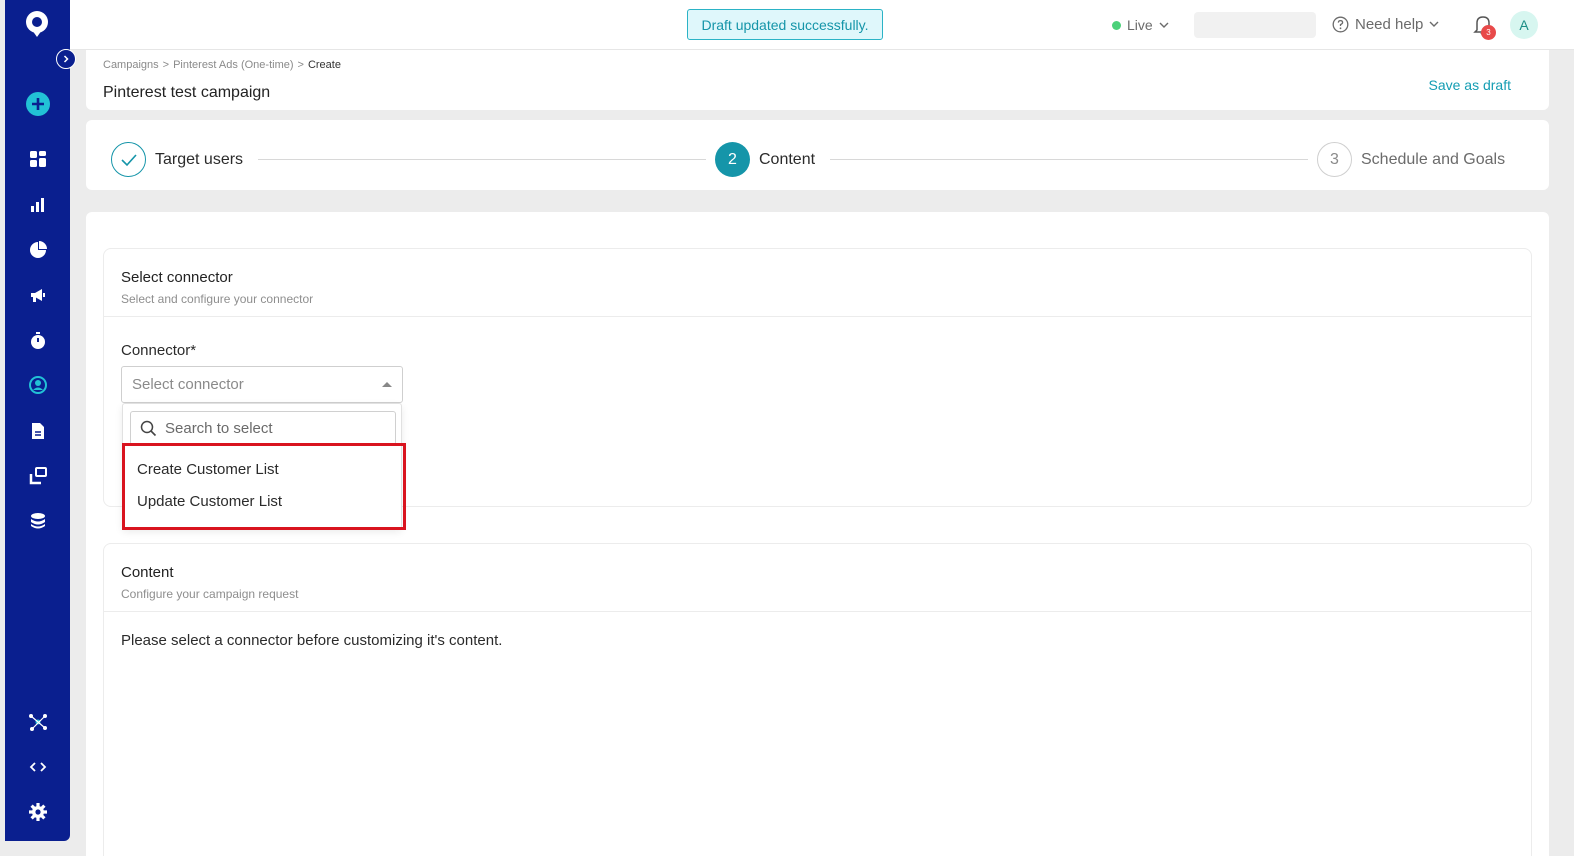 This screenshot has height=856, width=1574. I want to click on breadcrumb-pinterest-ads: Pinterest Ads (One-time), so click(233, 65).